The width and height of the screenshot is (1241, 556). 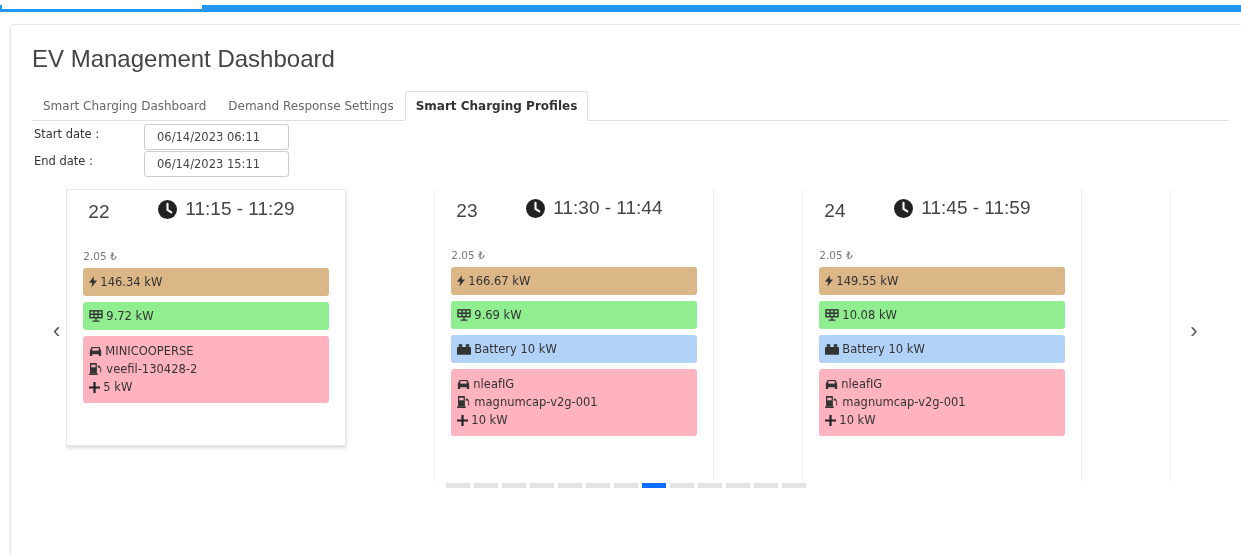 I want to click on field-label: Start date :, so click(x=67, y=134).